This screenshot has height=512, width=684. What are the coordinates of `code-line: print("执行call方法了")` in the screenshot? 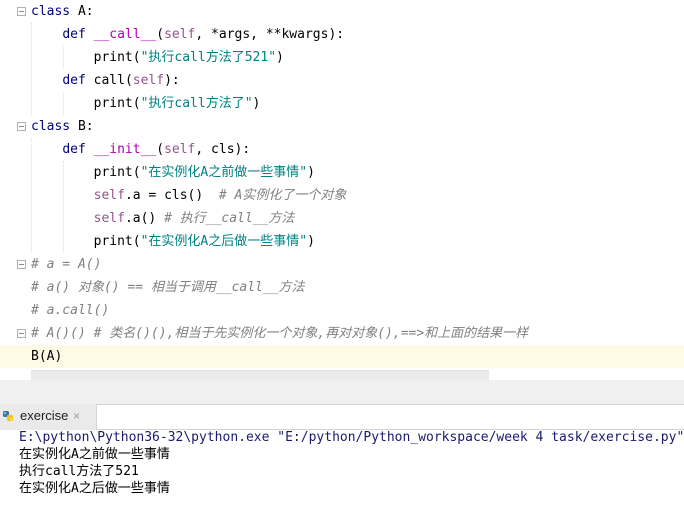 It's located at (146, 103).